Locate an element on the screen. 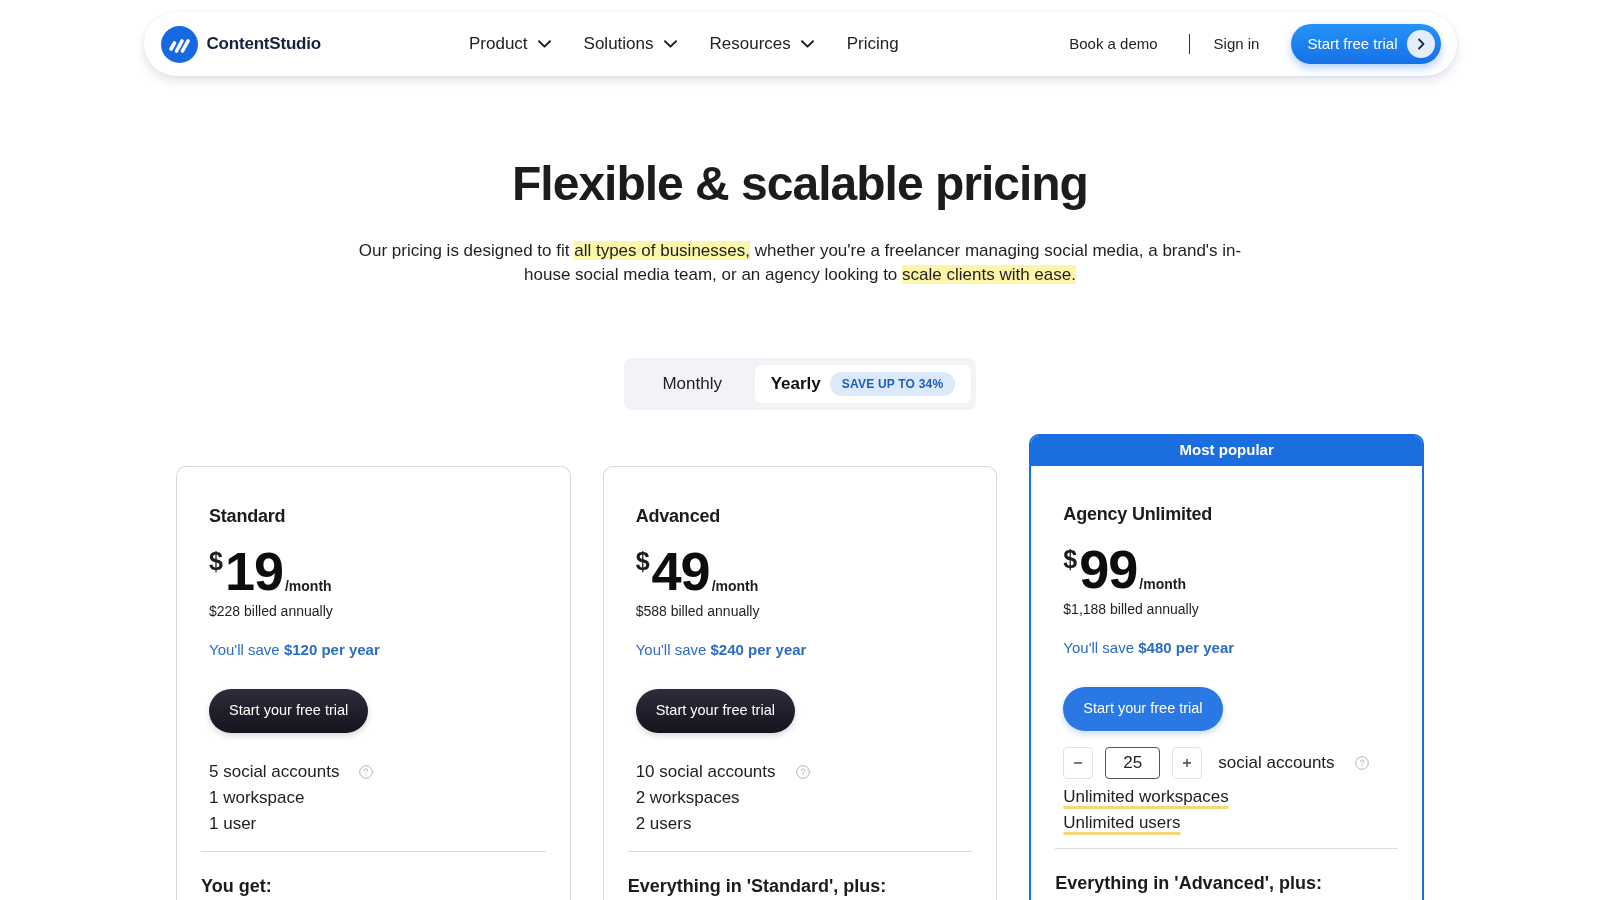 Image resolution: width=1600 pixels, height=900 pixels. increment-button is located at coordinates (1187, 763).